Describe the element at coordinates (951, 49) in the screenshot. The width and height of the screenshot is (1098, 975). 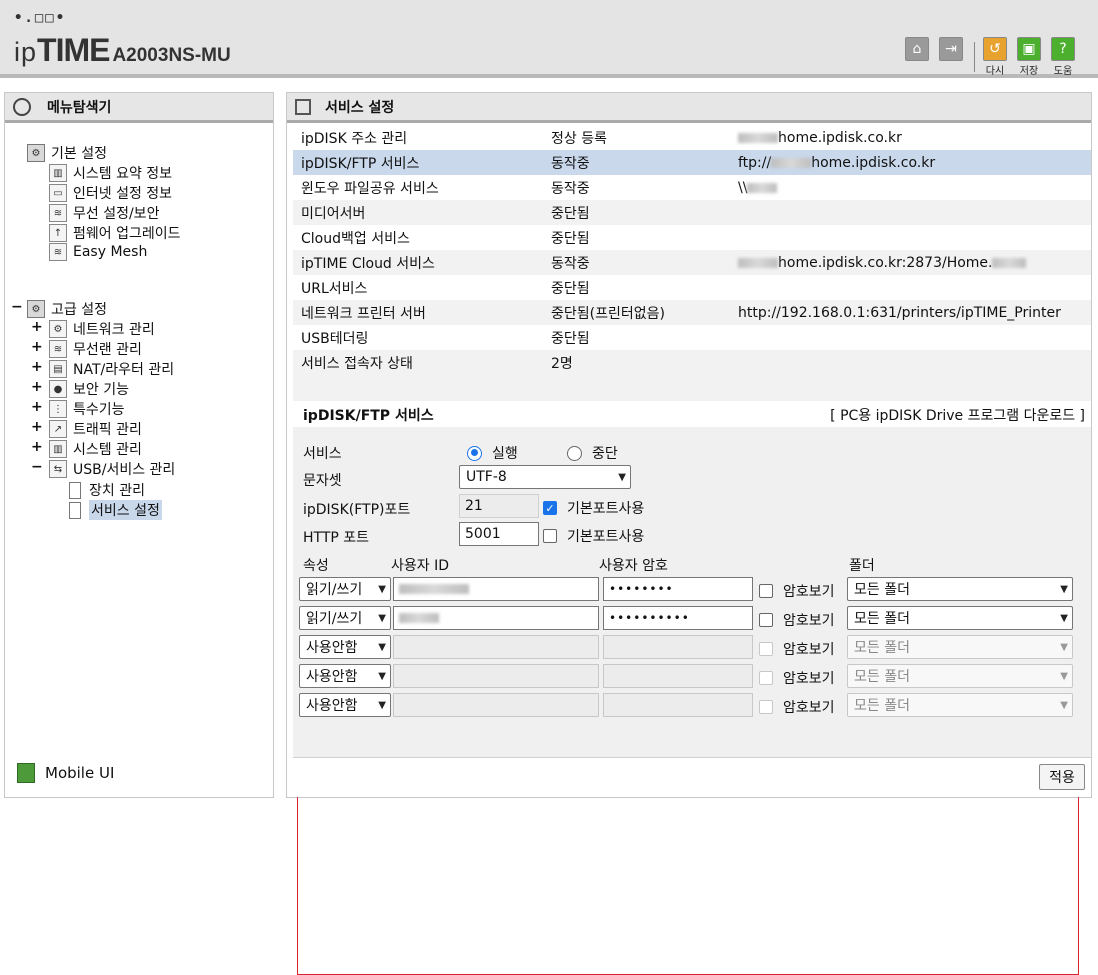
I see `logout-icon: ⇥` at that location.